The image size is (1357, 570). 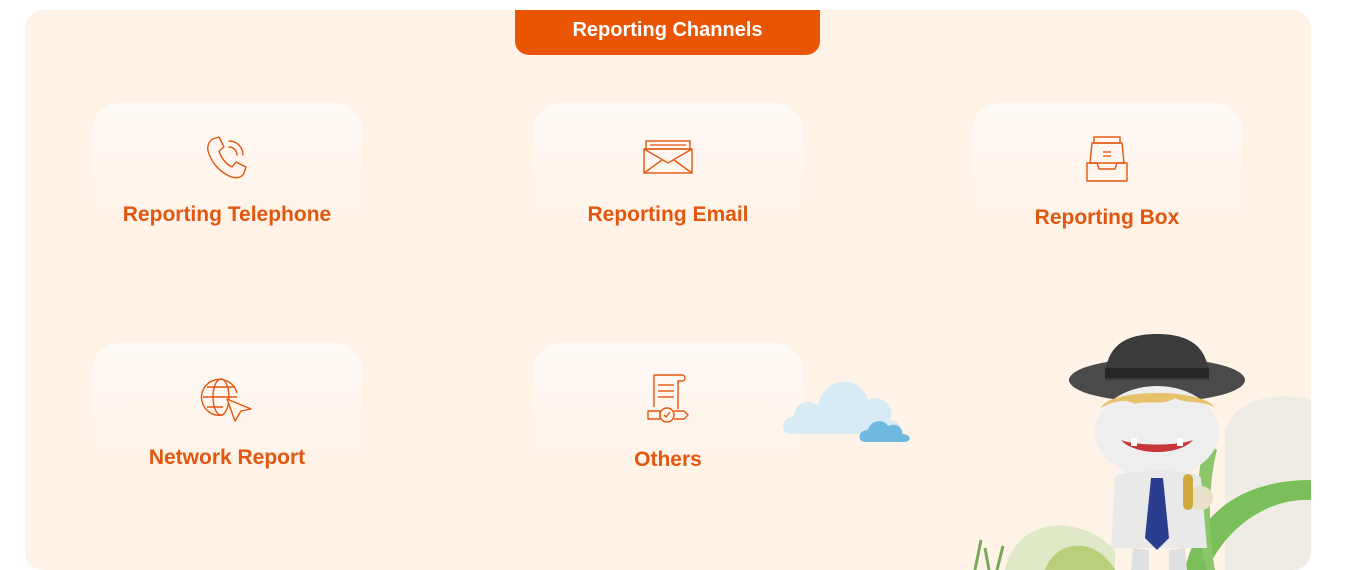 I want to click on document-scroll-icon, so click(x=668, y=398).